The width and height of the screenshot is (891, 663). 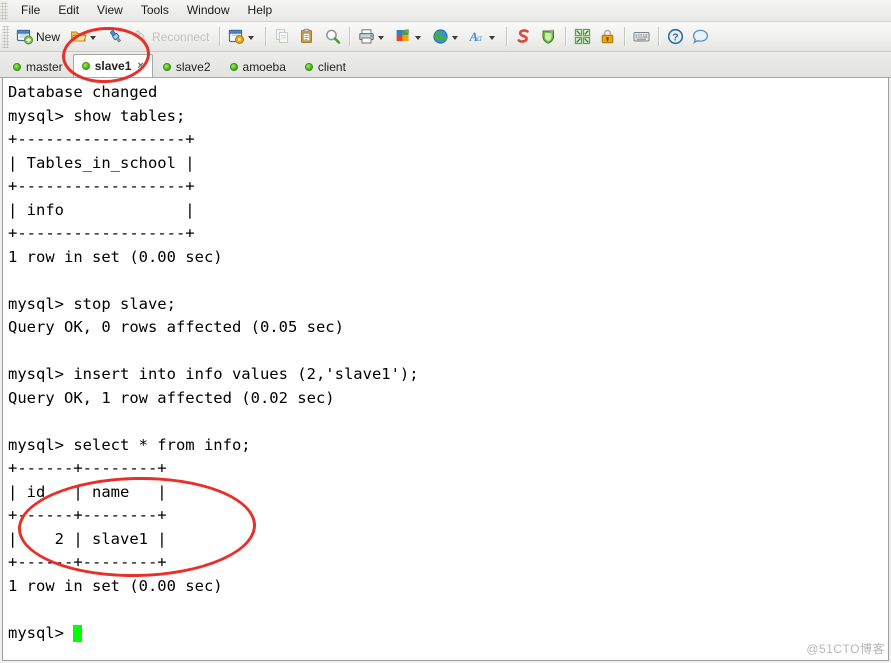 What do you see at coordinates (93, 37) in the screenshot?
I see `open-session-chevron-down-icon` at bounding box center [93, 37].